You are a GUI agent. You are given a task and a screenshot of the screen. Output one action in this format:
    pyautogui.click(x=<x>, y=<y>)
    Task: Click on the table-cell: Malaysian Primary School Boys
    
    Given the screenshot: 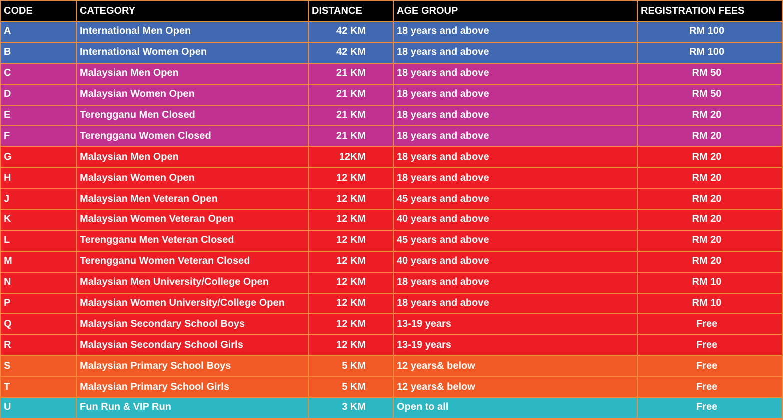 What is the action you would take?
    pyautogui.click(x=192, y=366)
    